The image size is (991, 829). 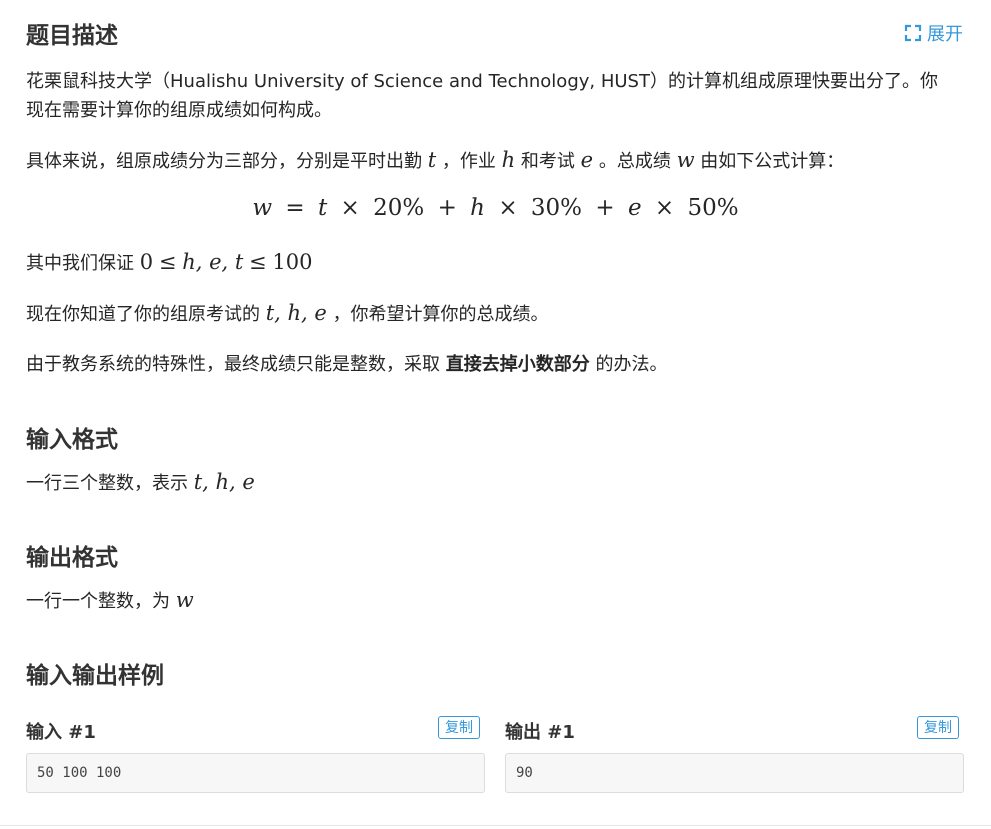 What do you see at coordinates (664, 208) in the screenshot?
I see `formula-times-3: ×` at bounding box center [664, 208].